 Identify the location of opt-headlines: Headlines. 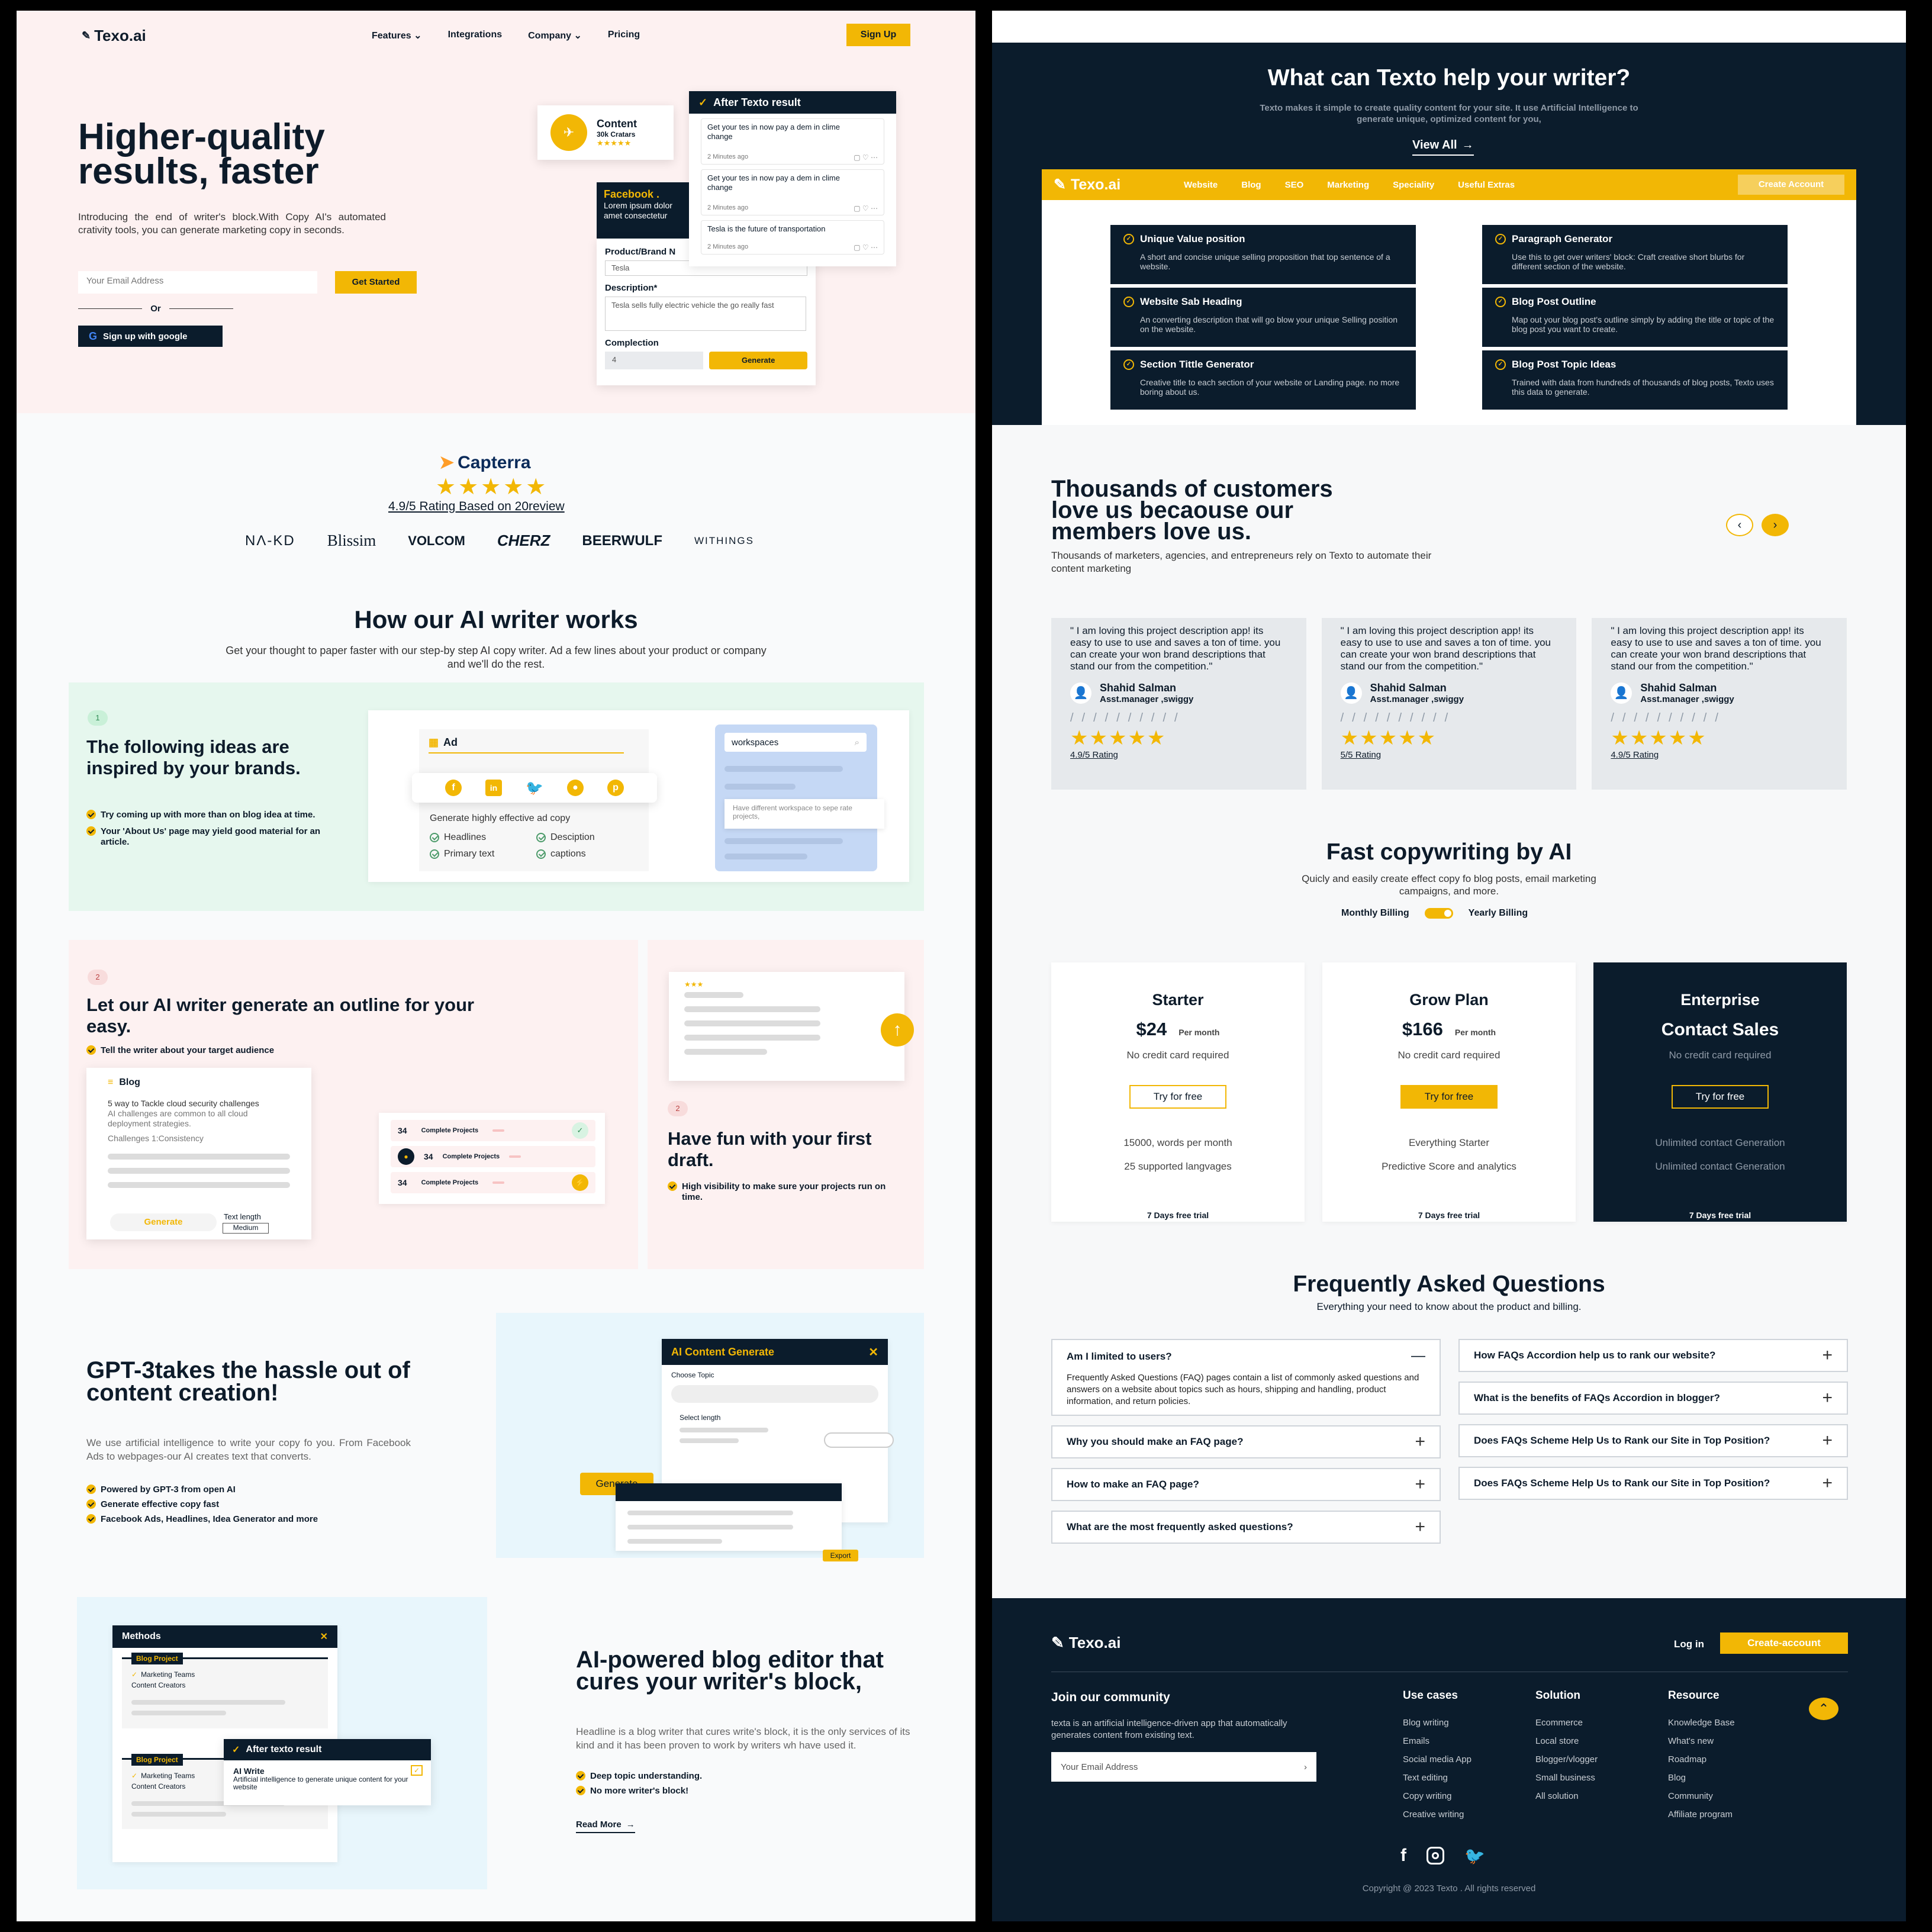
(465, 838).